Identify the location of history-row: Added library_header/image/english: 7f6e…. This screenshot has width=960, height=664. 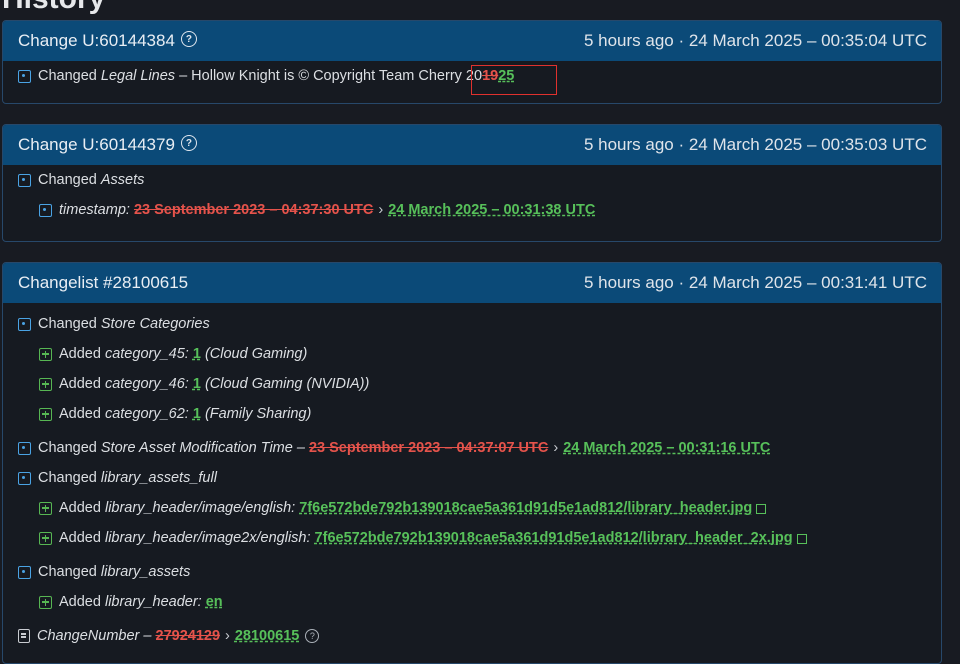
(472, 508).